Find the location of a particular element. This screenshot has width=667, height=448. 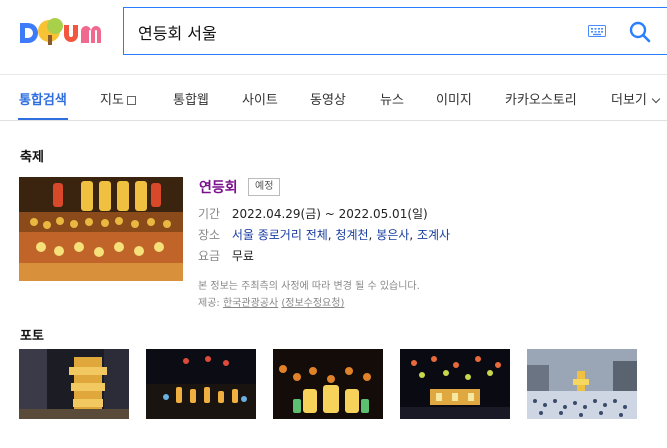

keyboard-icon is located at coordinates (597, 31).